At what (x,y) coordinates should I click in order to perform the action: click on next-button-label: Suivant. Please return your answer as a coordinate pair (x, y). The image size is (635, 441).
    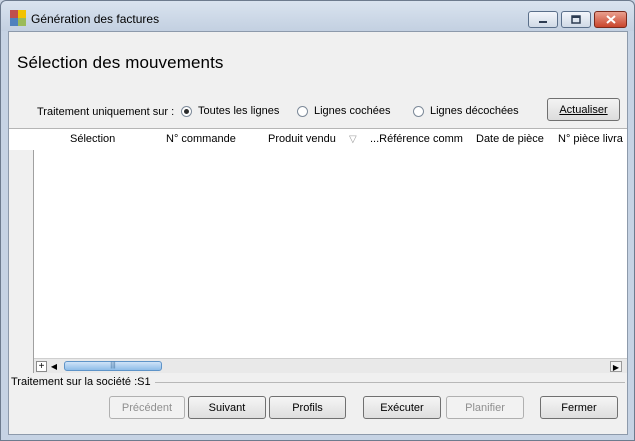
    Looking at the image, I should click on (227, 407).